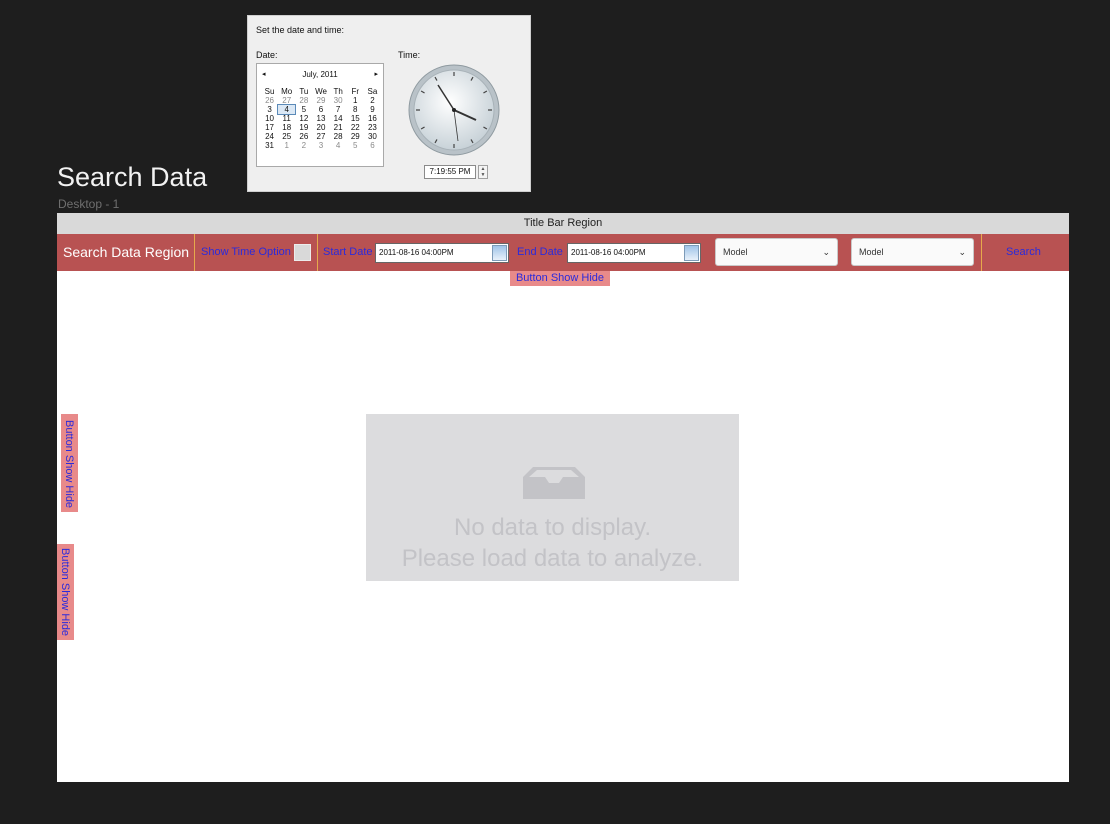 This screenshot has height=824, width=1110. Describe the element at coordinates (65, 592) in the screenshot. I see `show-hide-button-left-2: Button Show Hide` at that location.